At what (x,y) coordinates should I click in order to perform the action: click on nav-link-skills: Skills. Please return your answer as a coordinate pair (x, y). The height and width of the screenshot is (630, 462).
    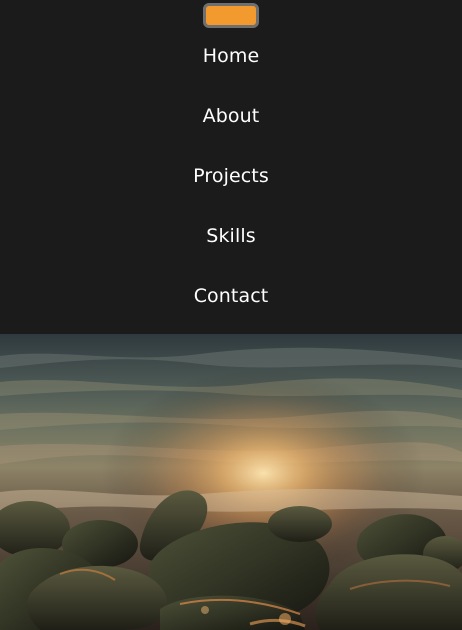
    Looking at the image, I should click on (230, 236).